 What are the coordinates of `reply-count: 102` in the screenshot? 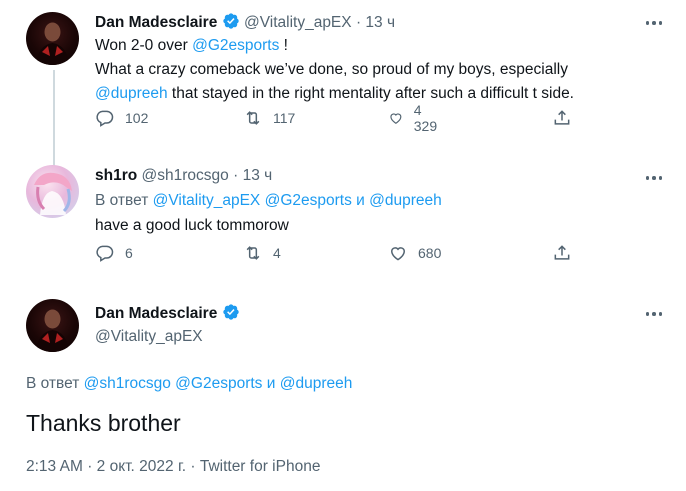 It's located at (137, 118).